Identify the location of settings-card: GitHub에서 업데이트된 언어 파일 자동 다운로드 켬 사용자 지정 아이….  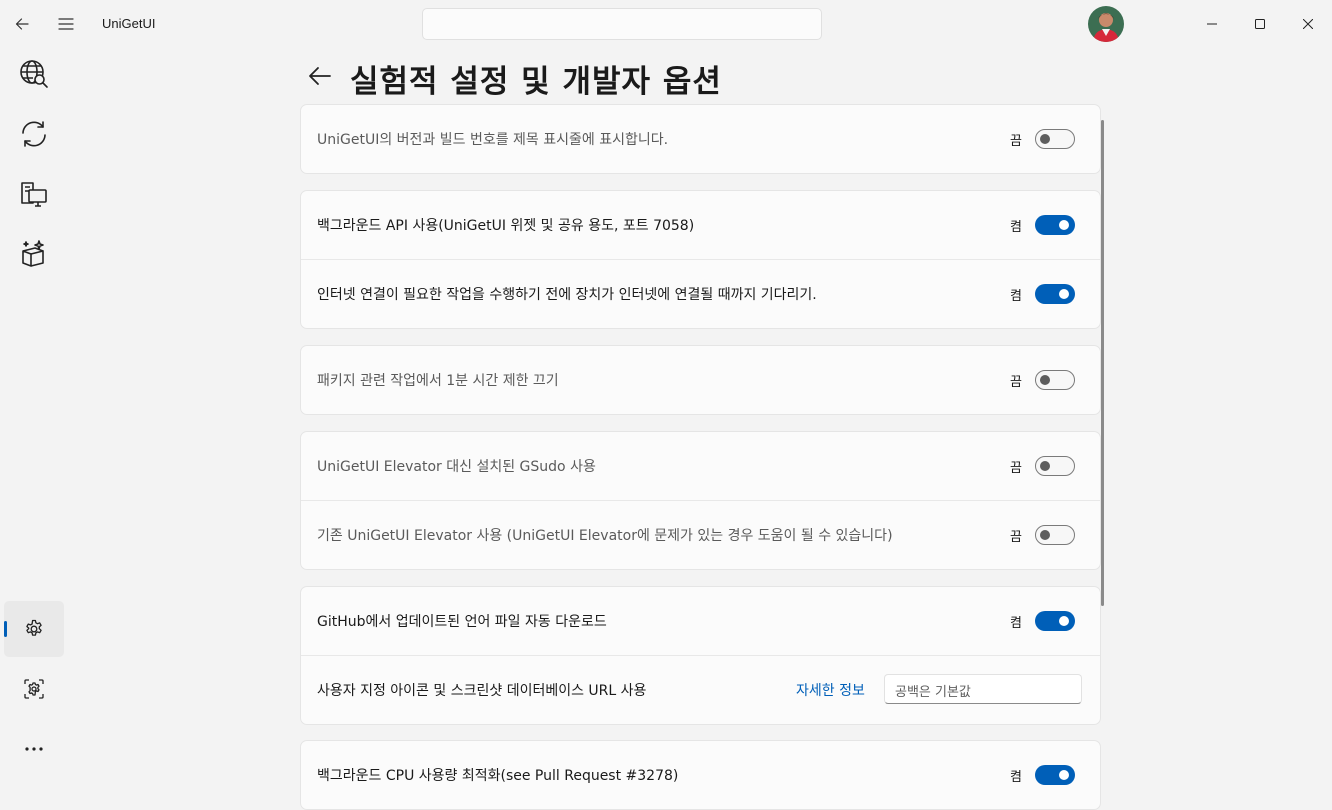
(700, 655).